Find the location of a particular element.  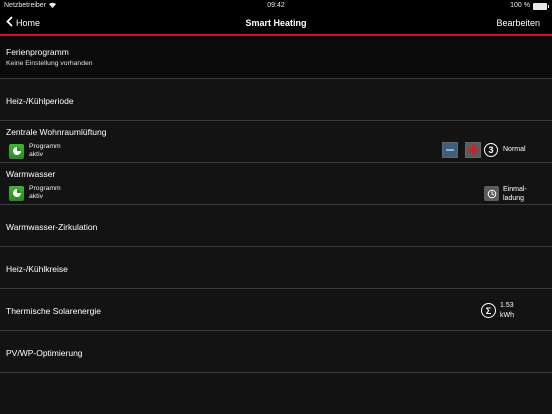

navigation-bar: Home Smart Heating Bearbeiten is located at coordinates (276, 24).